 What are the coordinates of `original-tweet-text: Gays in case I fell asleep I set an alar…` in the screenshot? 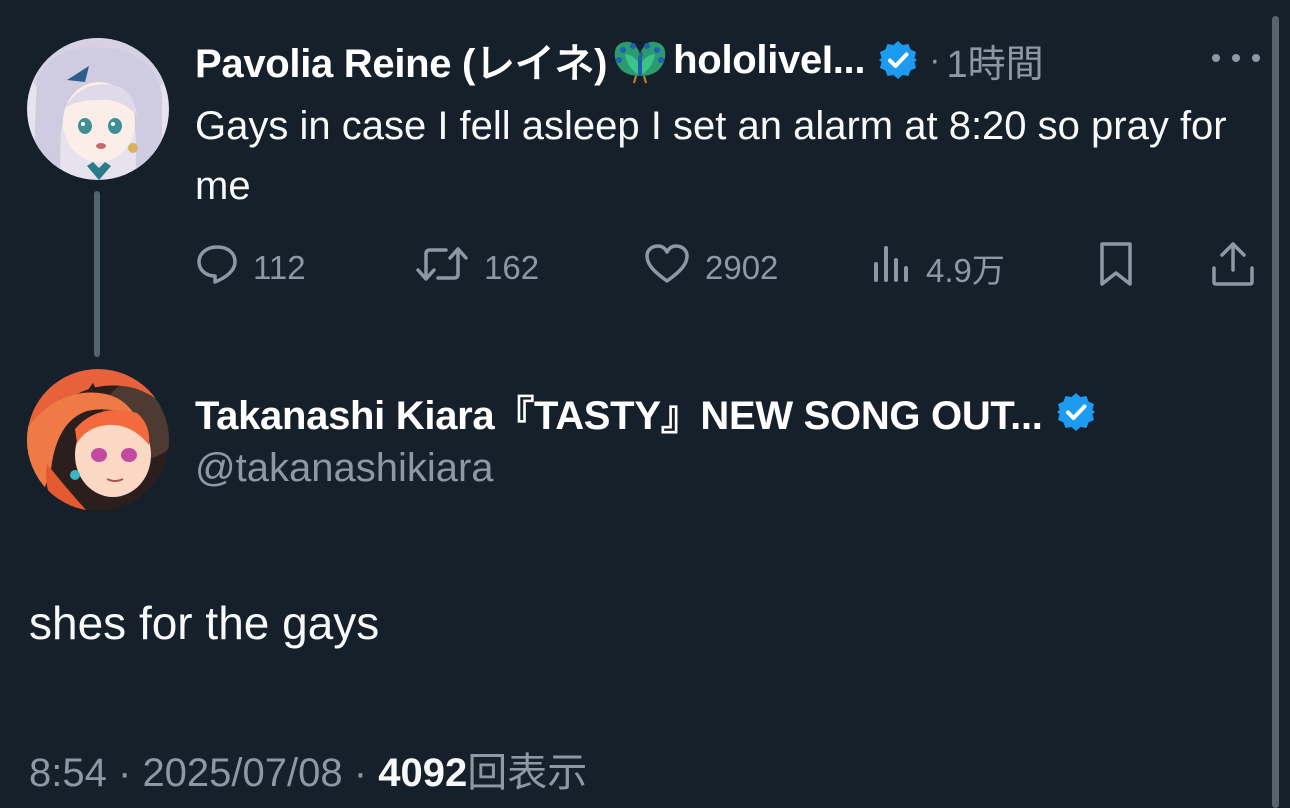 It's located at (711, 156).